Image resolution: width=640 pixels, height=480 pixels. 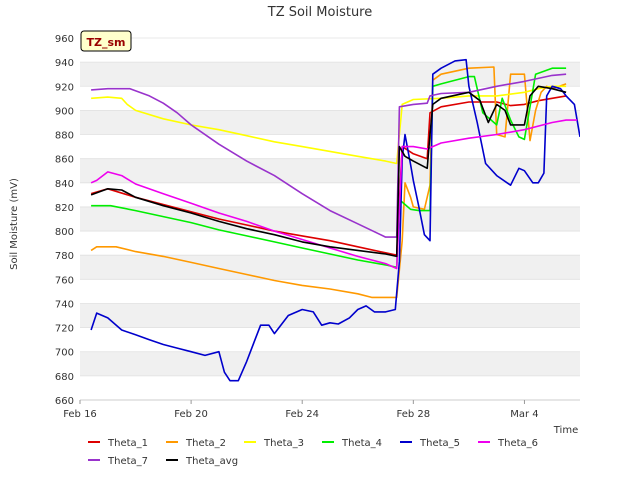 What do you see at coordinates (64, 304) in the screenshot?
I see `y-tick-label: 740` at bounding box center [64, 304].